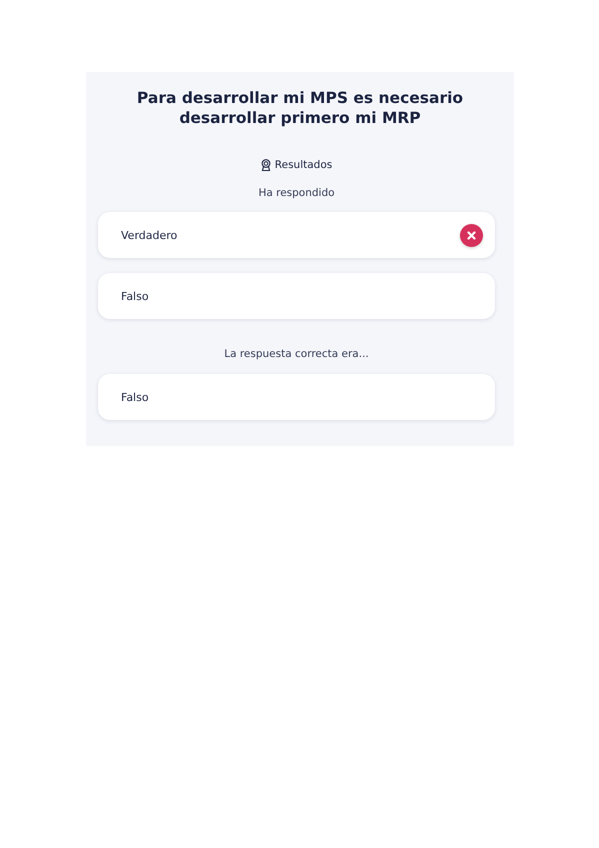 Image resolution: width=599 pixels, height=848 pixels. What do you see at coordinates (149, 235) in the screenshot?
I see `answer-text: Verdadero` at bounding box center [149, 235].